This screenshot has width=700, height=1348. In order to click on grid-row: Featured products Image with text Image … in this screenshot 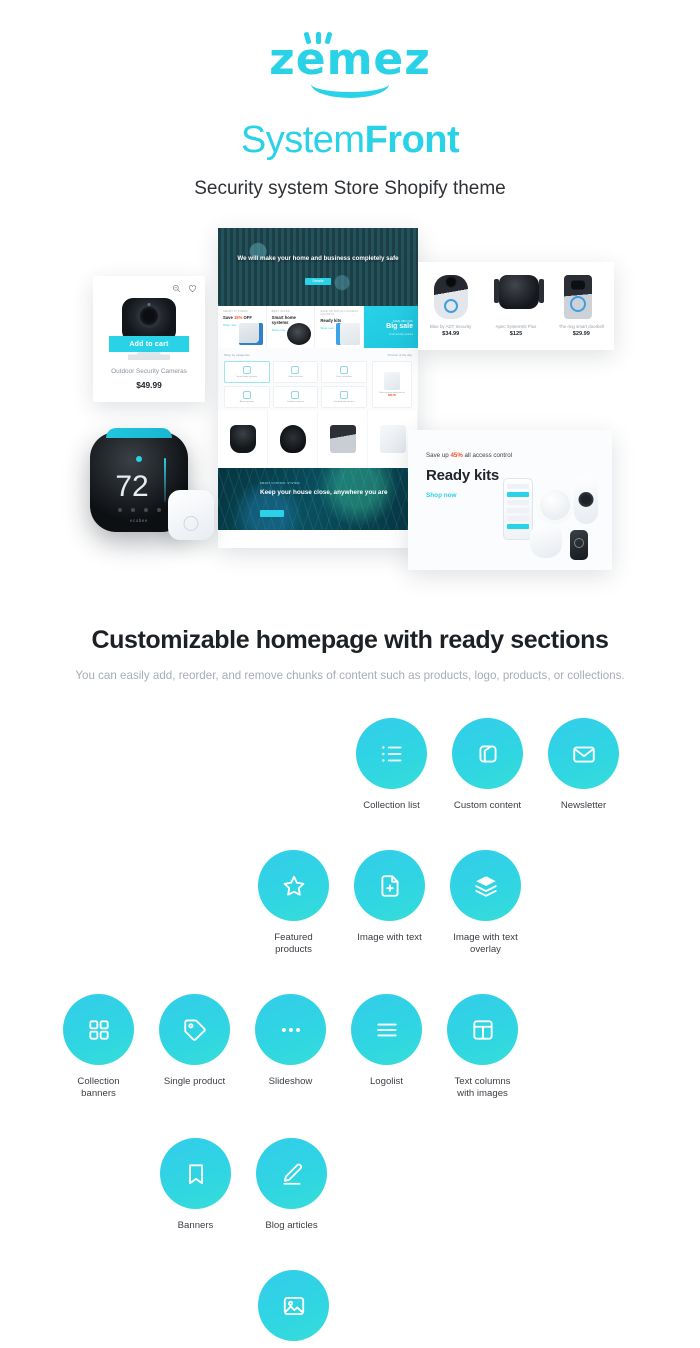, I will do `click(350, 903)`.